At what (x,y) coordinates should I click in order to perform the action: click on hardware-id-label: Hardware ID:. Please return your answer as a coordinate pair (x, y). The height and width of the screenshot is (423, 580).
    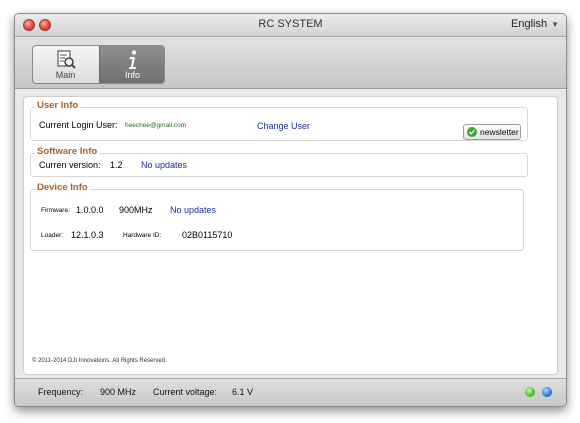
    Looking at the image, I should click on (142, 235).